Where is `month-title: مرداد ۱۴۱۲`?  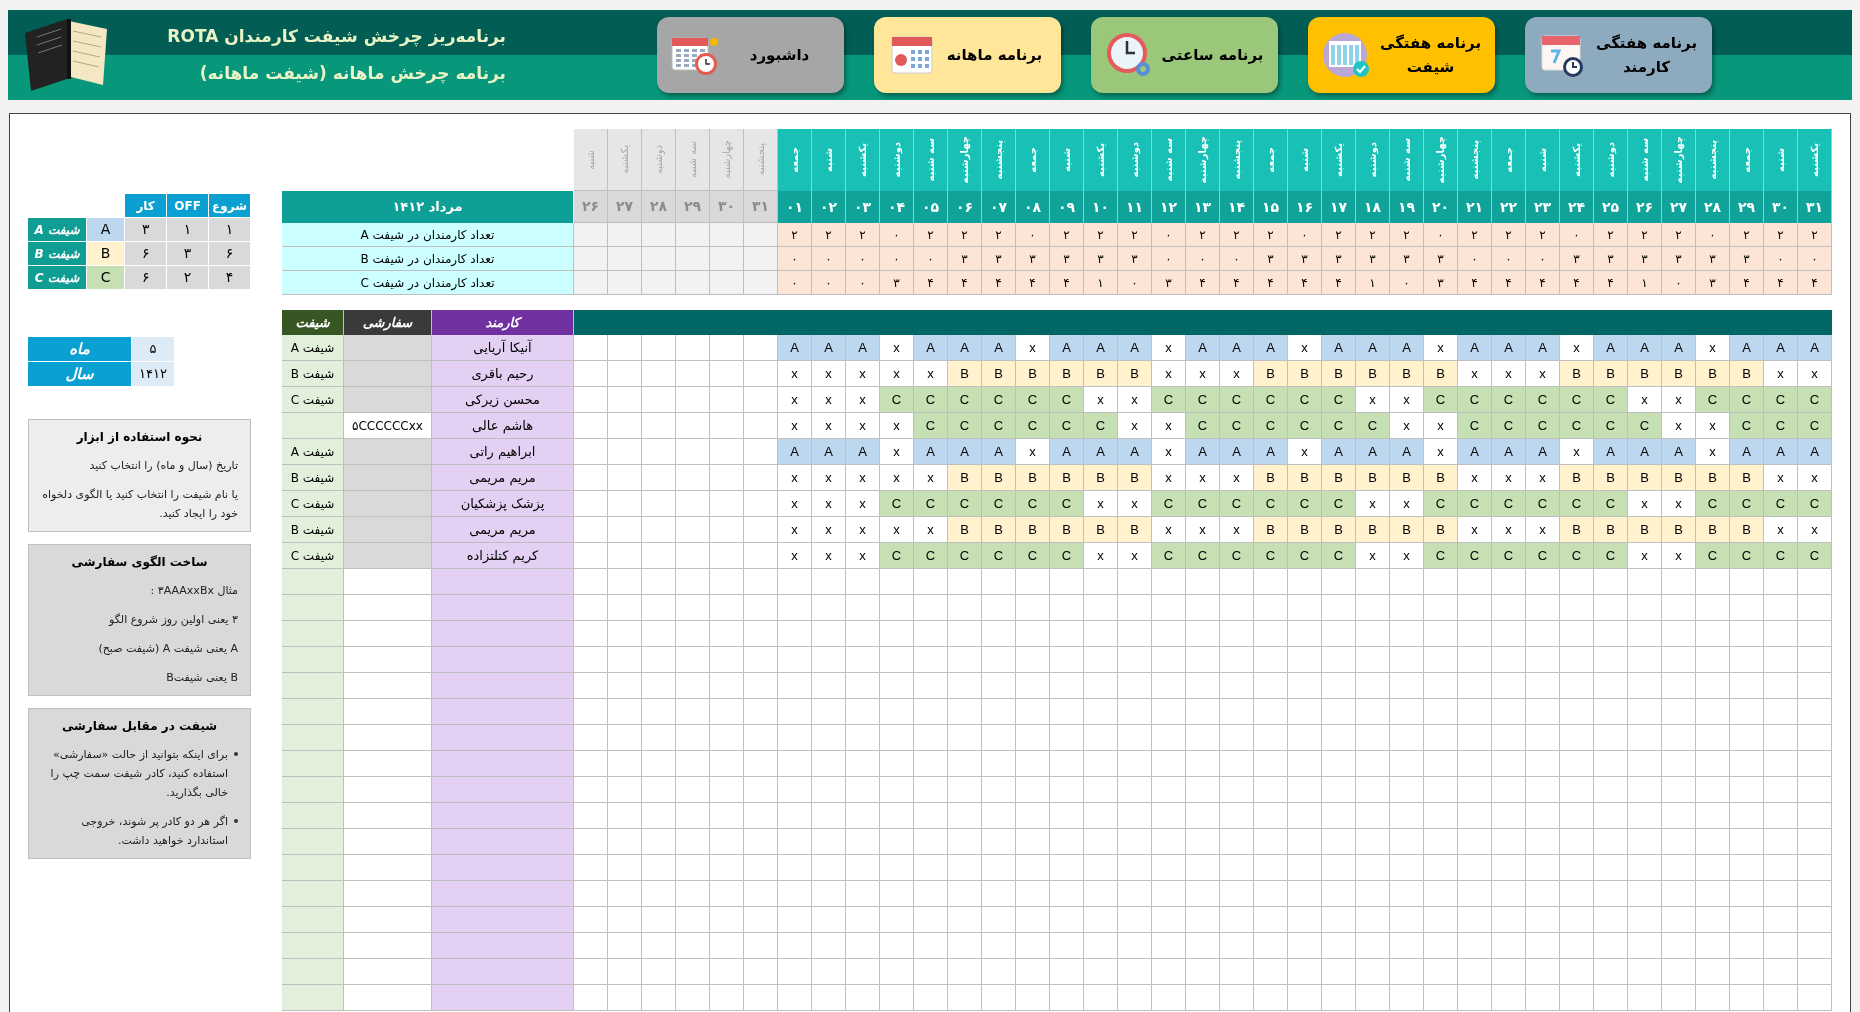 month-title: مرداد ۱۴۱۲ is located at coordinates (428, 207).